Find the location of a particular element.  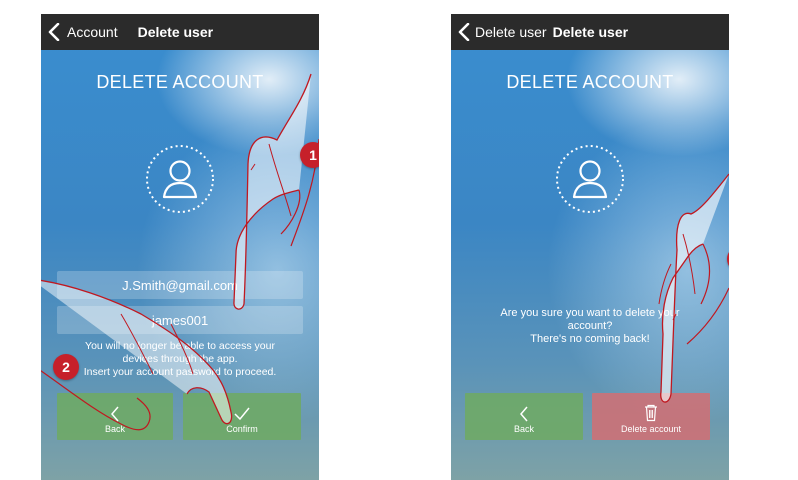

help-line-2: devices through the app. is located at coordinates (180, 359).